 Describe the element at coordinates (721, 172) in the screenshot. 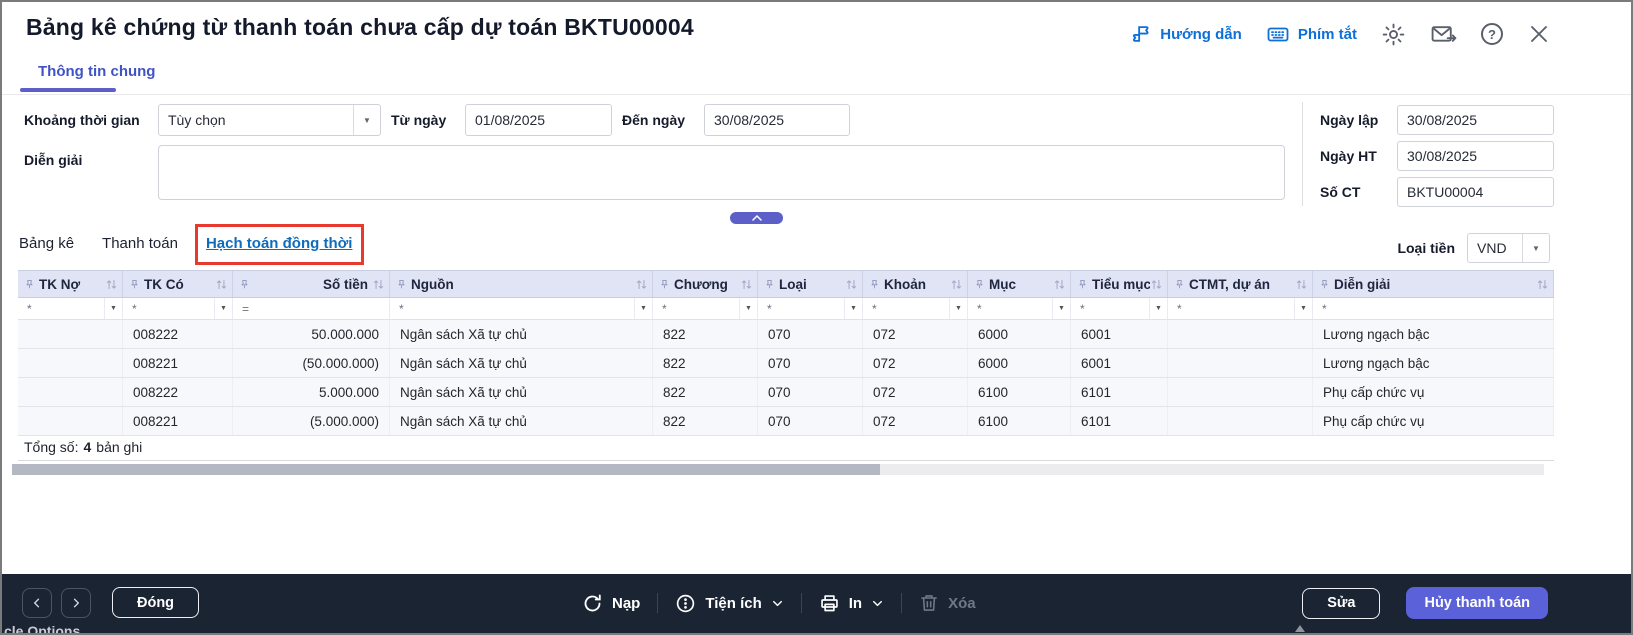

I see `description-textarea` at that location.